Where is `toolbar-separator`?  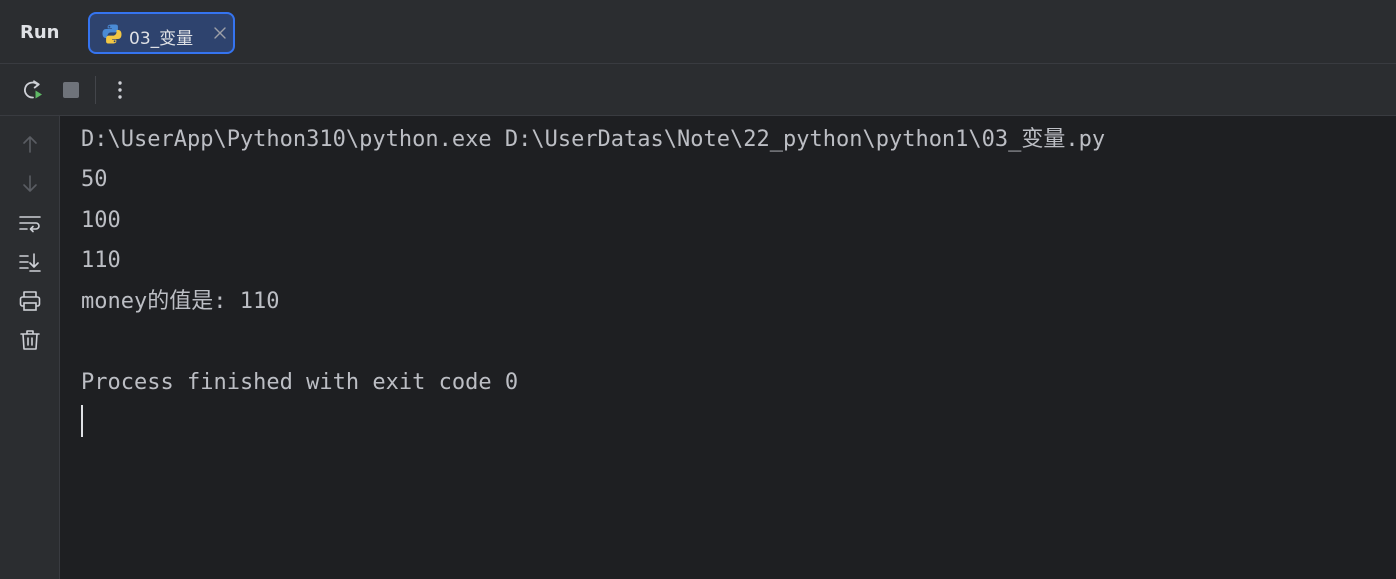 toolbar-separator is located at coordinates (95, 90).